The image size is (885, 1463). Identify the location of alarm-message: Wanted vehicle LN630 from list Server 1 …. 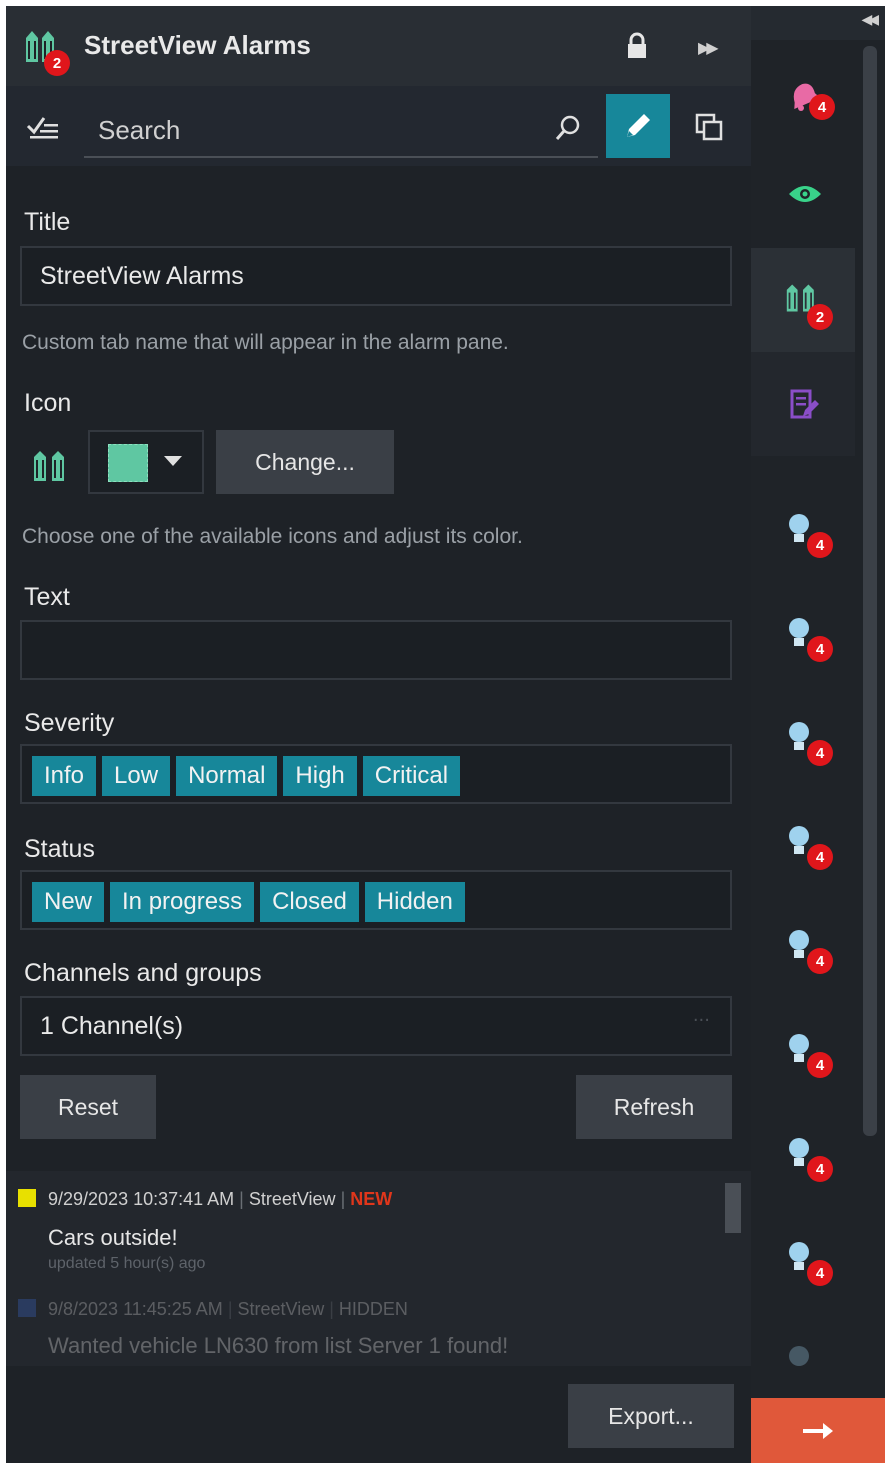
(278, 1345).